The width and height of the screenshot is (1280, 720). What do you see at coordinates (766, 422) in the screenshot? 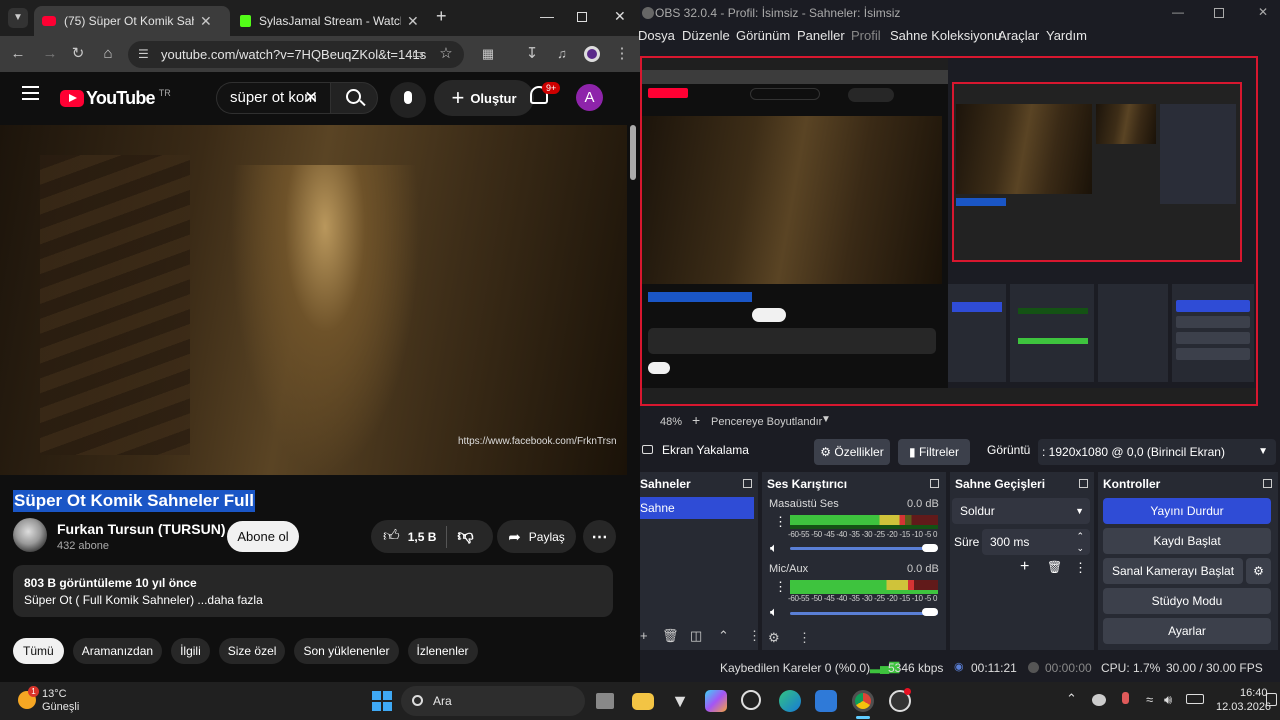
I see `fit-to-window-label: Pencereye Boyutlandır` at bounding box center [766, 422].